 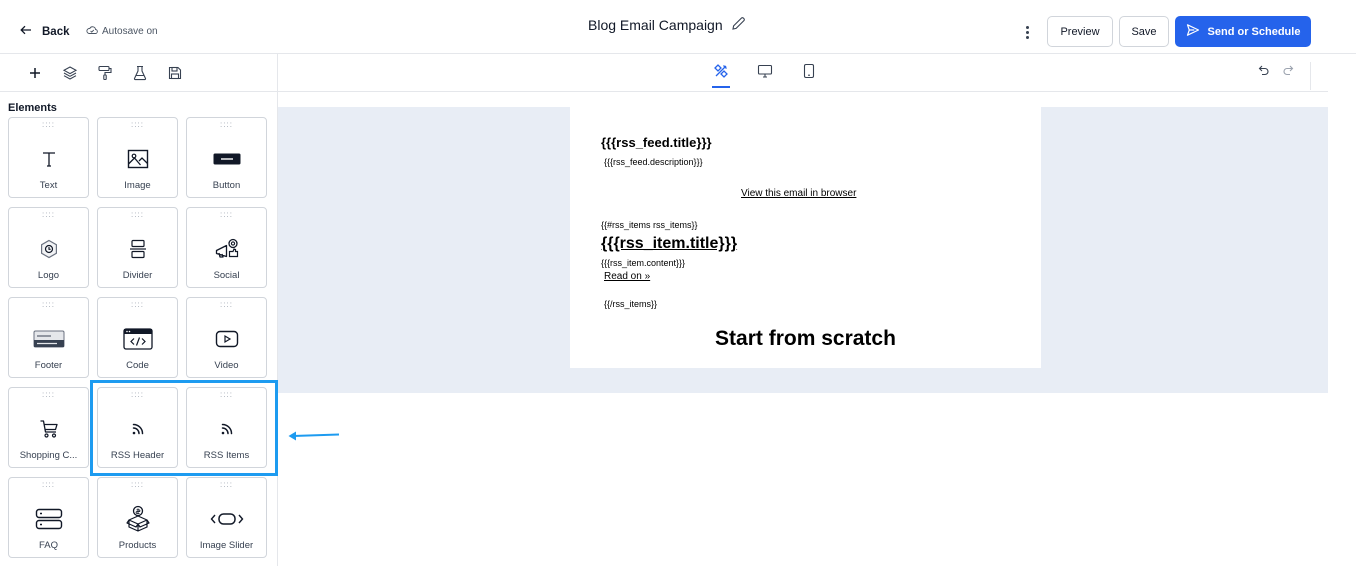 What do you see at coordinates (738, 25) in the screenshot?
I see `pencil-icon` at bounding box center [738, 25].